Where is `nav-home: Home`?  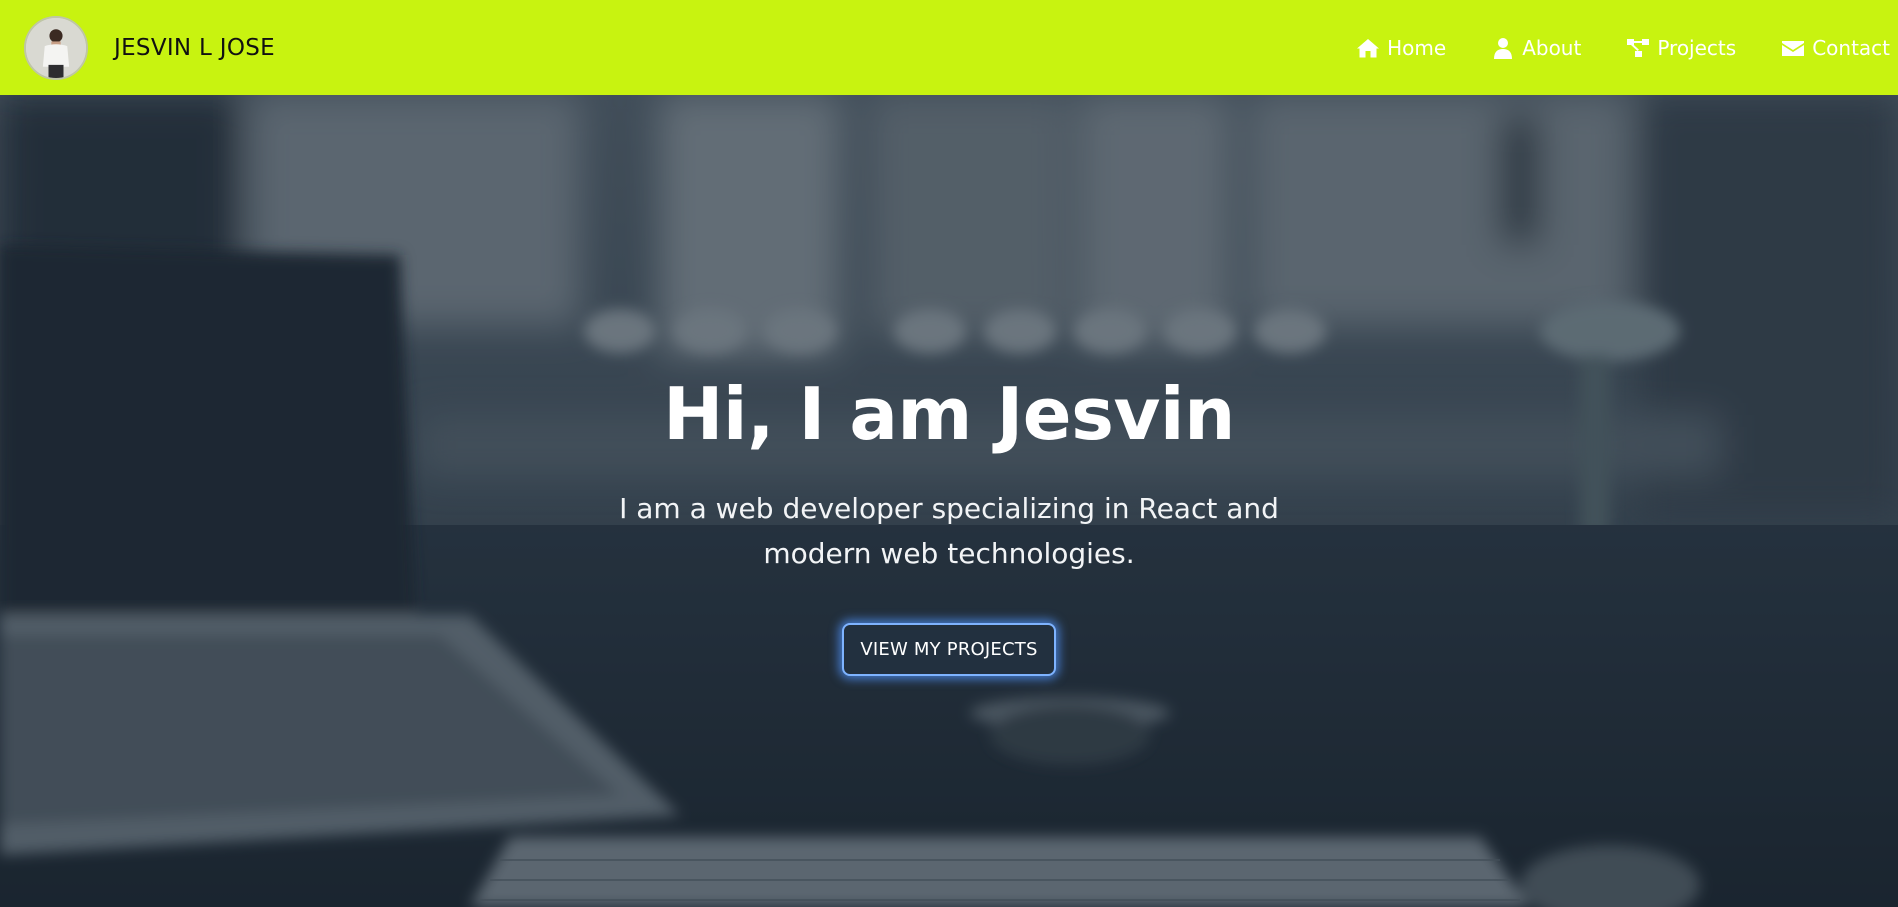 nav-home: Home is located at coordinates (1401, 48).